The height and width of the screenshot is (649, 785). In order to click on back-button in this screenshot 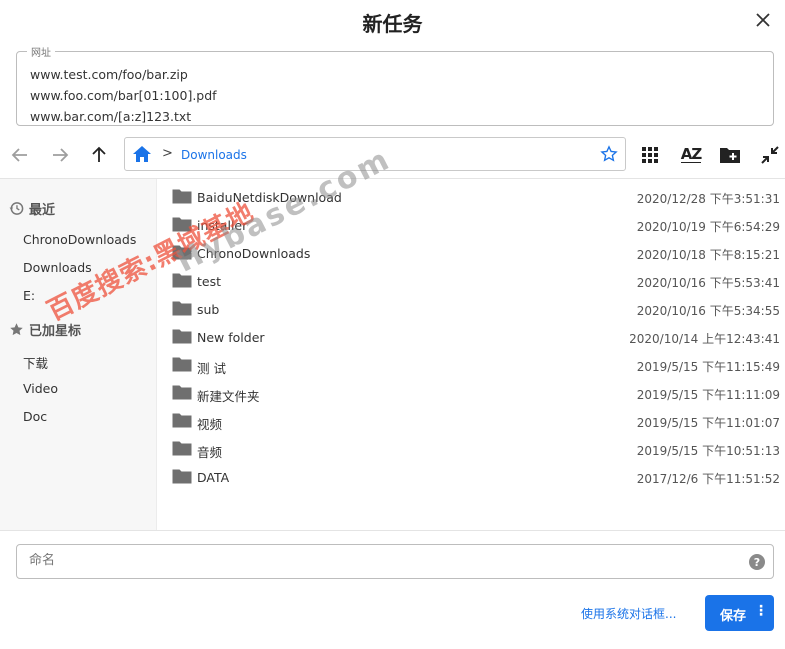, I will do `click(20, 155)`.